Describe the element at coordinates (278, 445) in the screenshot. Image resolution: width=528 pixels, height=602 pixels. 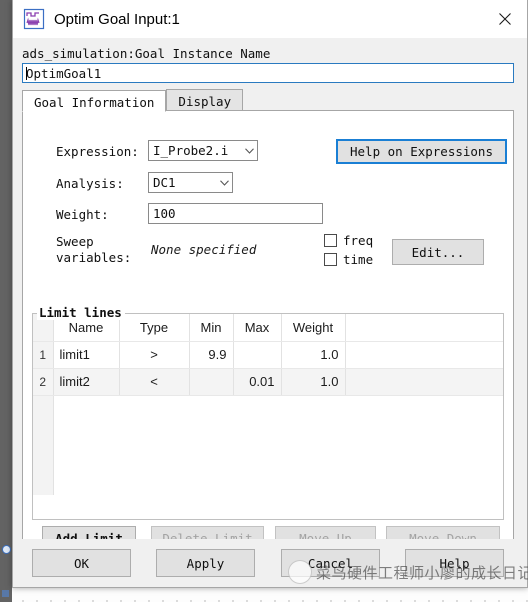
I see `empty-cells` at that location.